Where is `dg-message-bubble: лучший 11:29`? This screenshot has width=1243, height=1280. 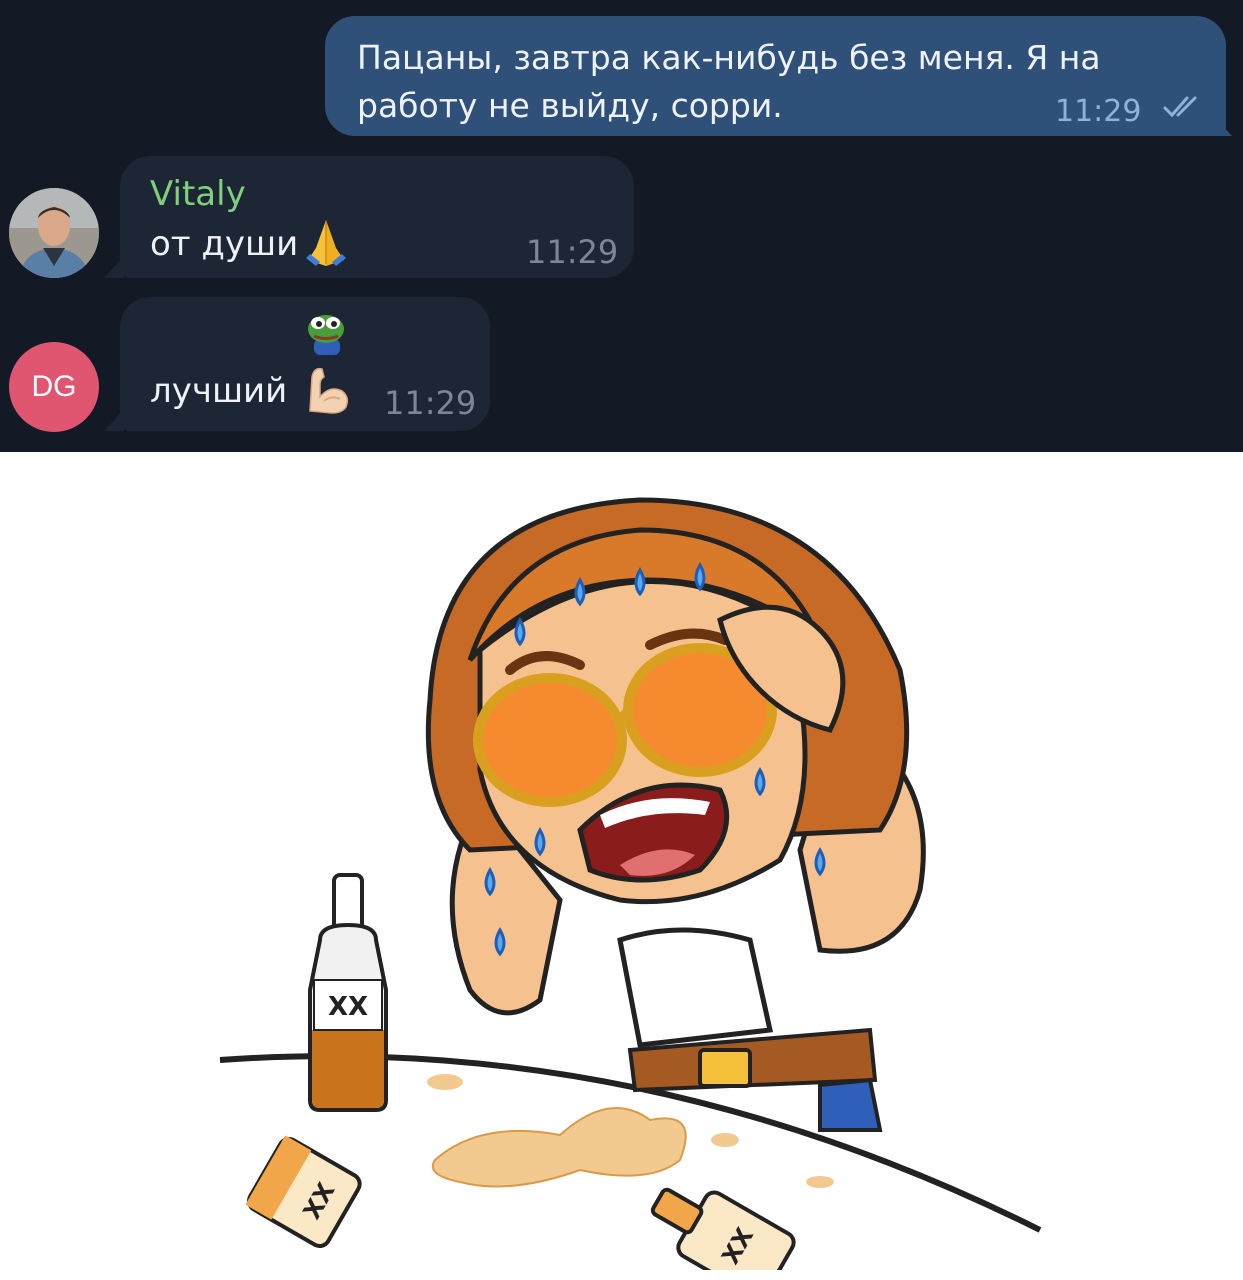 dg-message-bubble: лучший 11:29 is located at coordinates (305, 364).